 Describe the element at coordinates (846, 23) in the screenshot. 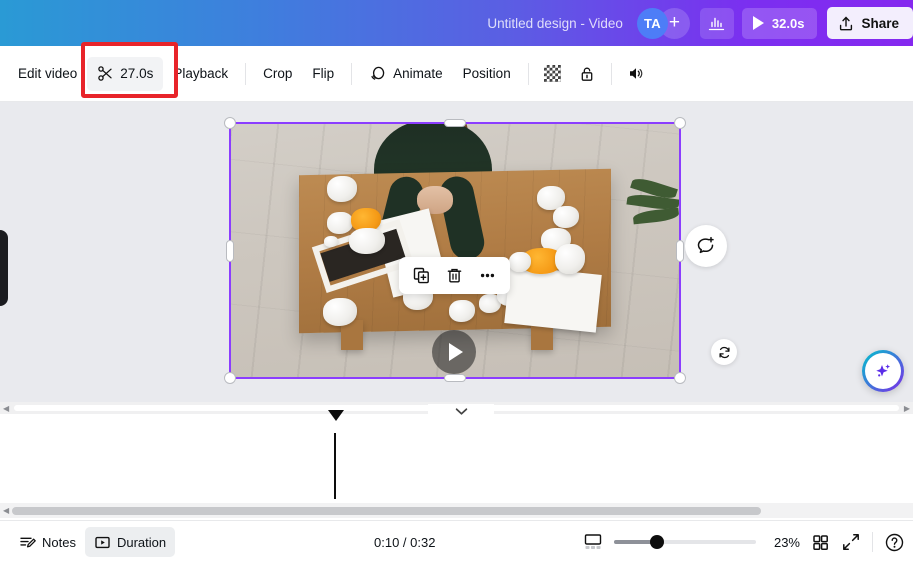

I see `upload-icon` at that location.